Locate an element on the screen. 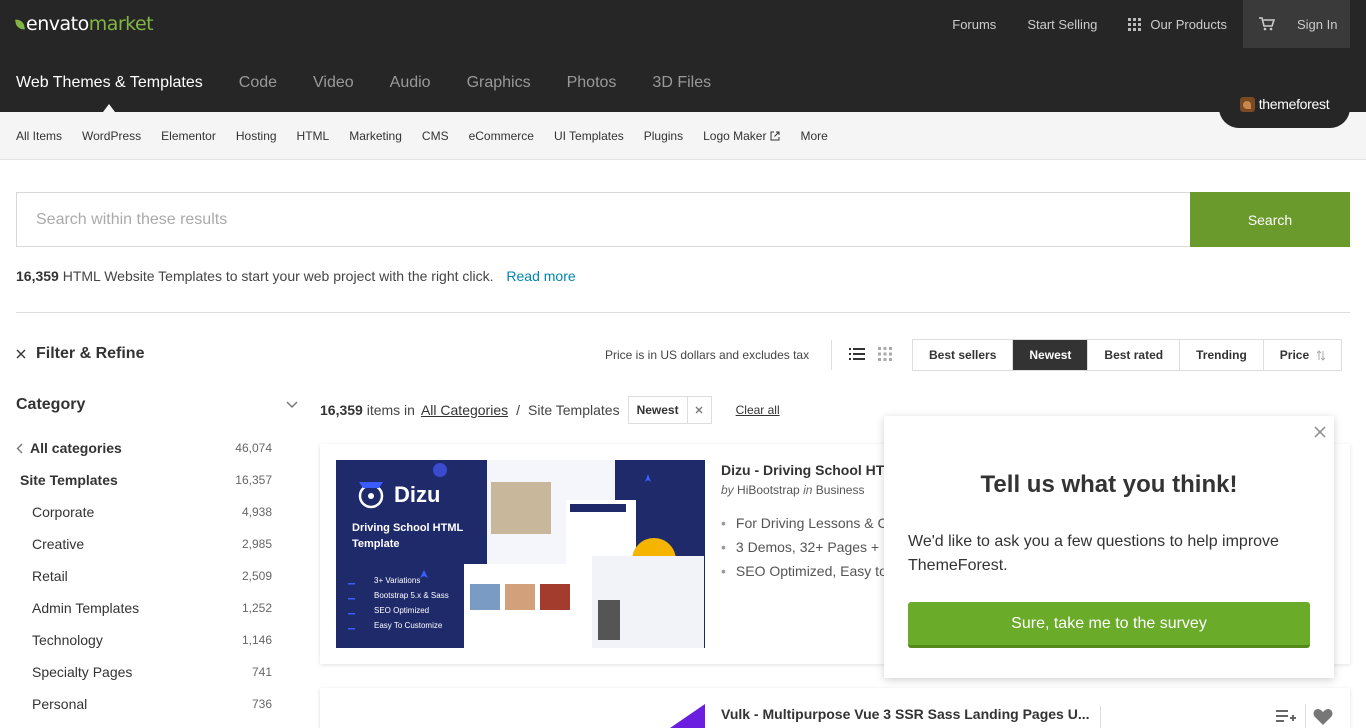 The image size is (1366, 728). themeforest-logo-icon is located at coordinates (1247, 104).